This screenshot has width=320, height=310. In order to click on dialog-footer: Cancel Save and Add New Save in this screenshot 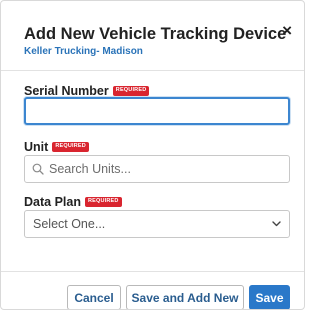, I will do `click(152, 290)`.